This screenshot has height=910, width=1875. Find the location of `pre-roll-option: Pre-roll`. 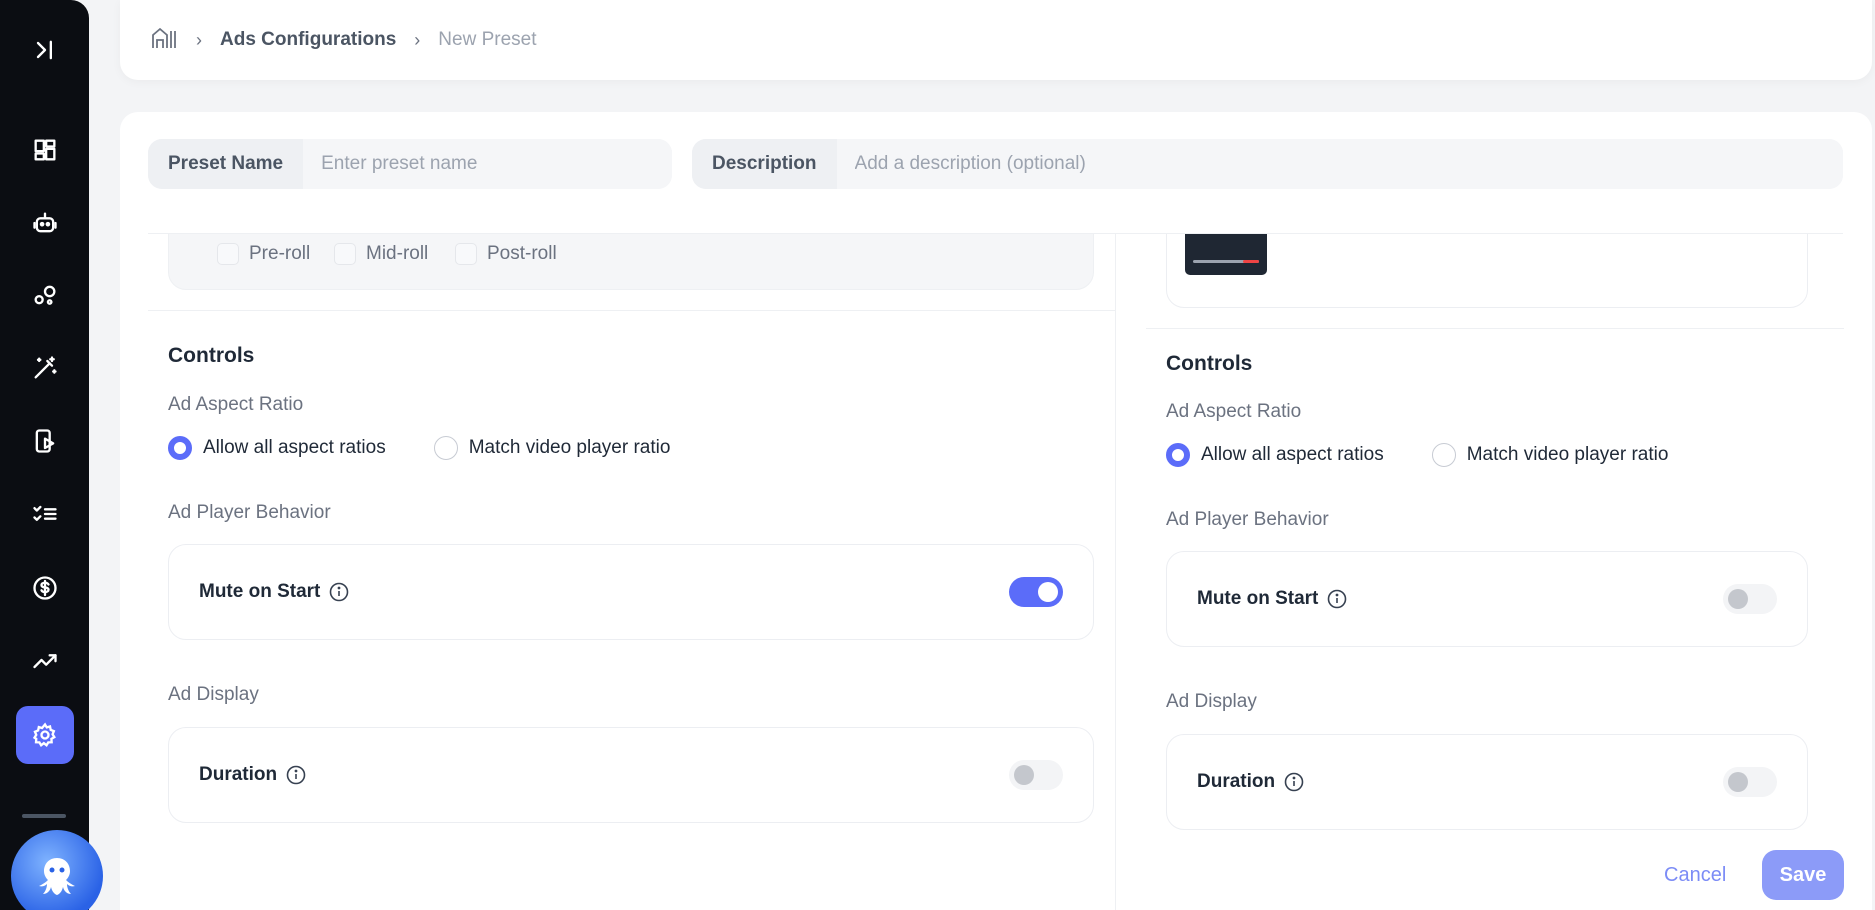

pre-roll-option: Pre-roll is located at coordinates (263, 254).